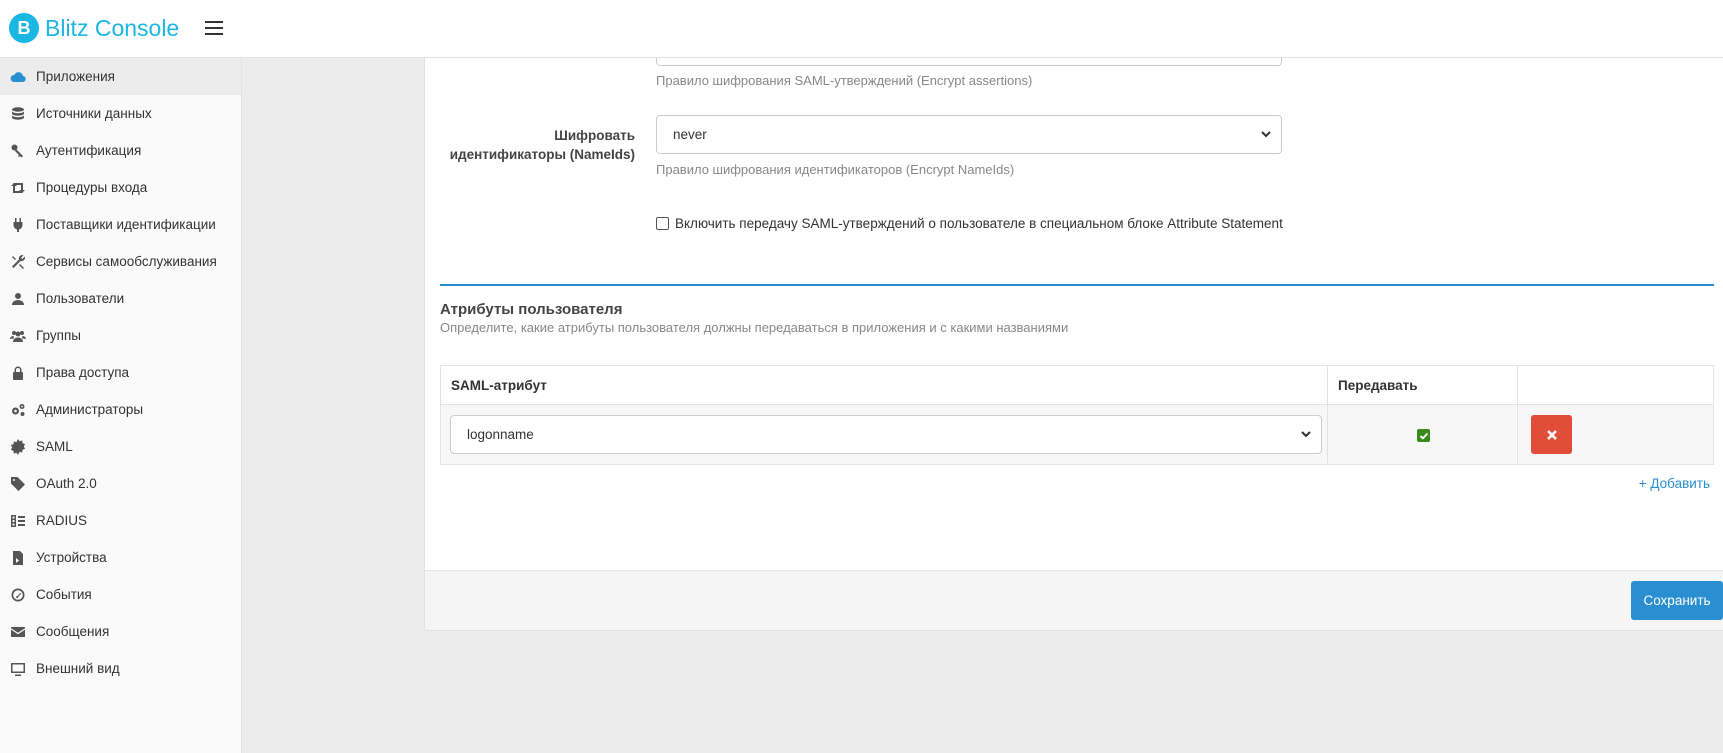 The height and width of the screenshot is (753, 1723). What do you see at coordinates (73, 631) in the screenshot?
I see `sidebar-item-label: Сообщения` at bounding box center [73, 631].